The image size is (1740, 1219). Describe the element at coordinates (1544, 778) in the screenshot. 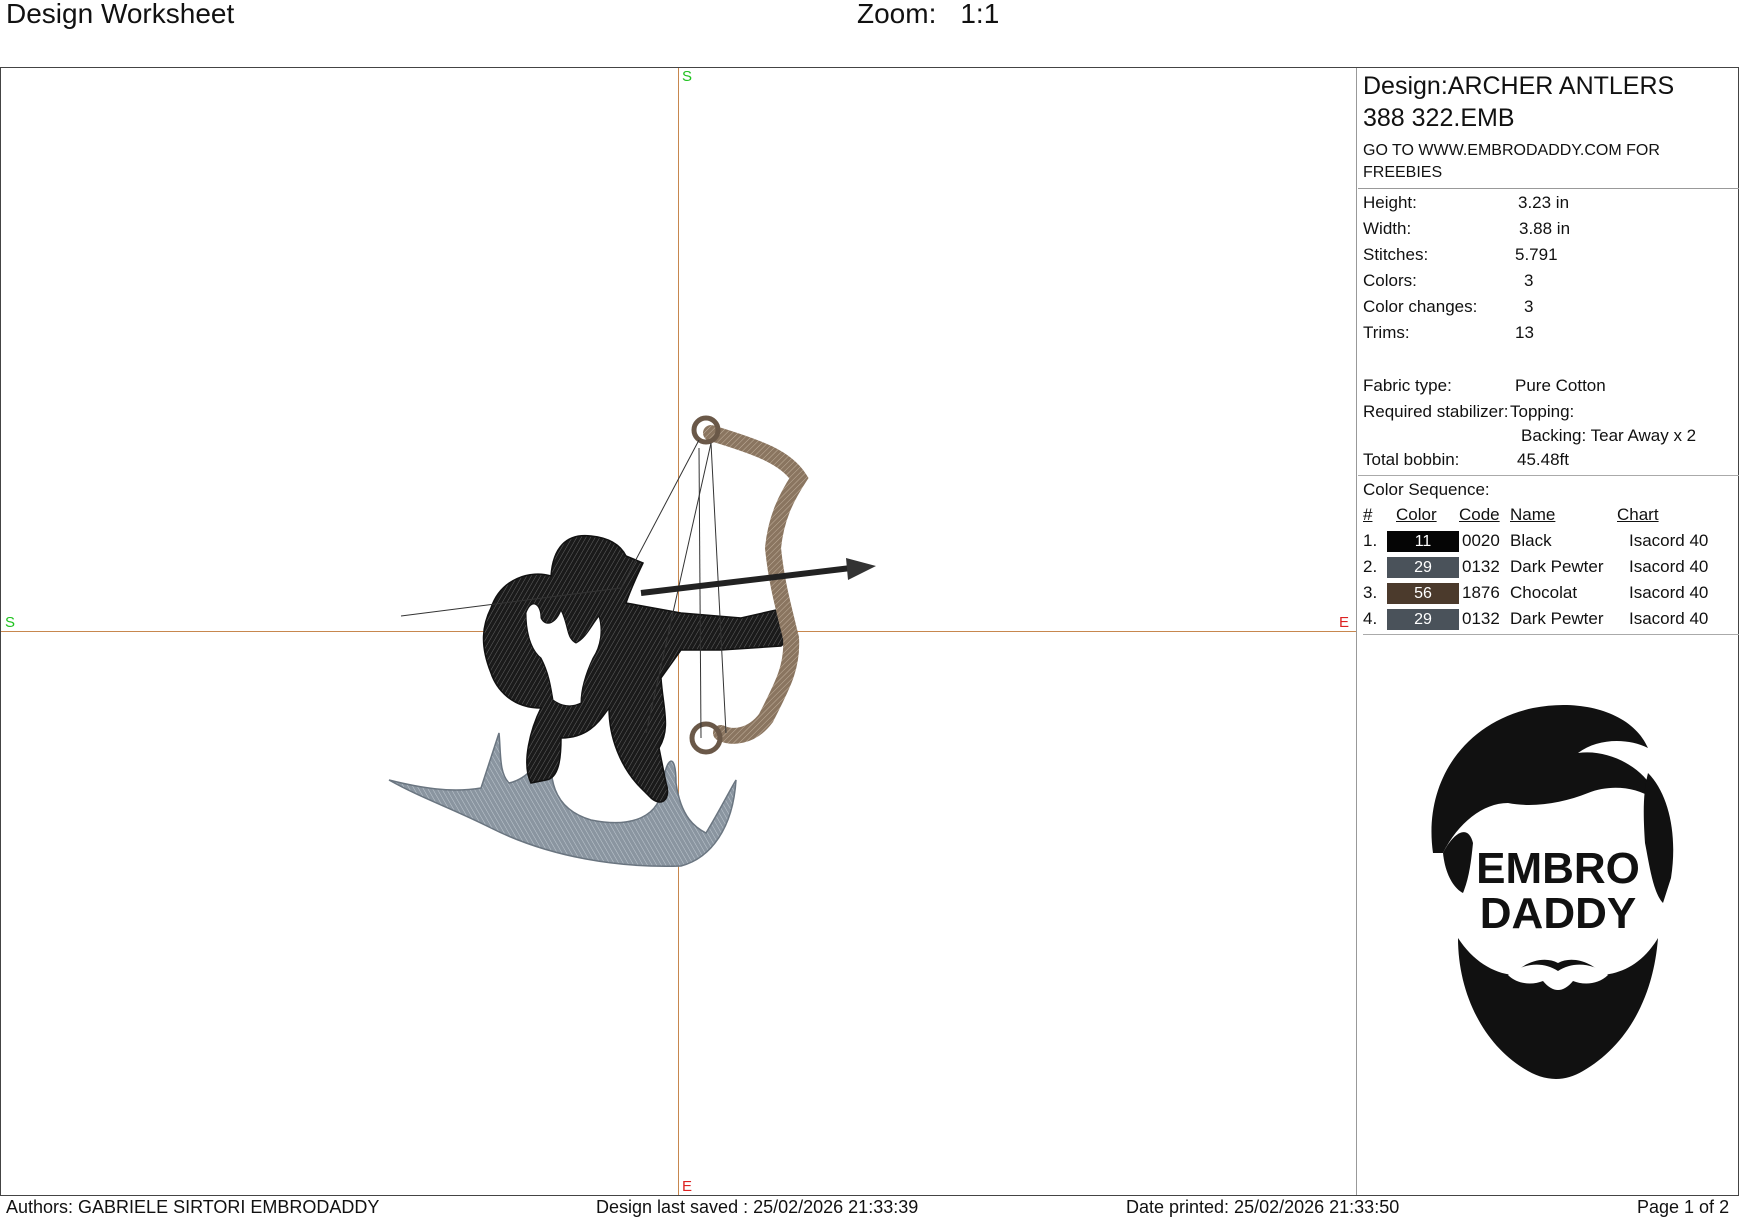

I see `logo-hair` at that location.